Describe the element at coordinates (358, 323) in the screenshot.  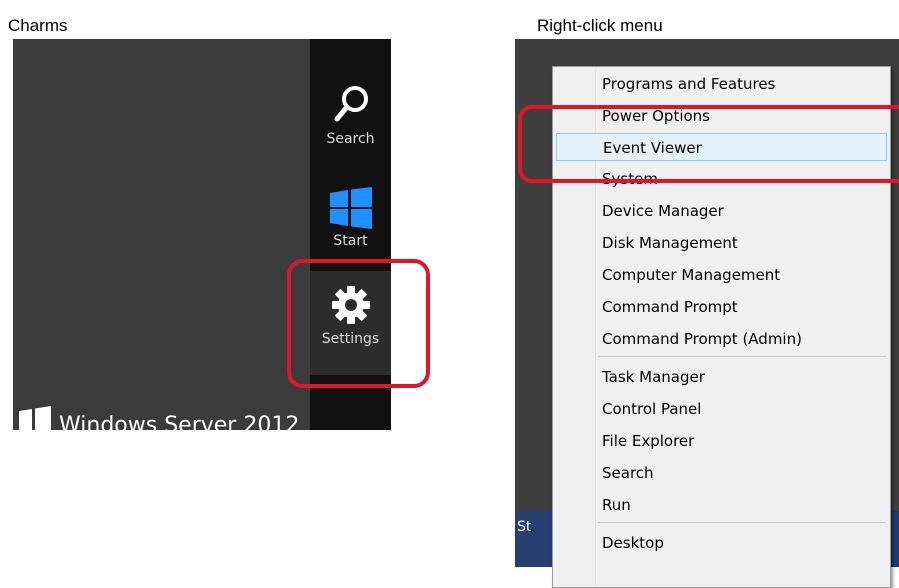
I see `settings-highlight-box` at that location.